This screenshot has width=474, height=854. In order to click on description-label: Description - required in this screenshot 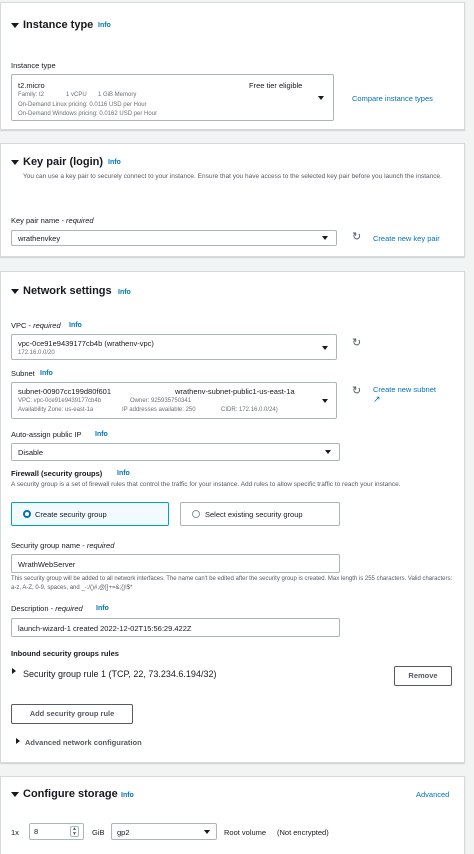, I will do `click(47, 608)`.